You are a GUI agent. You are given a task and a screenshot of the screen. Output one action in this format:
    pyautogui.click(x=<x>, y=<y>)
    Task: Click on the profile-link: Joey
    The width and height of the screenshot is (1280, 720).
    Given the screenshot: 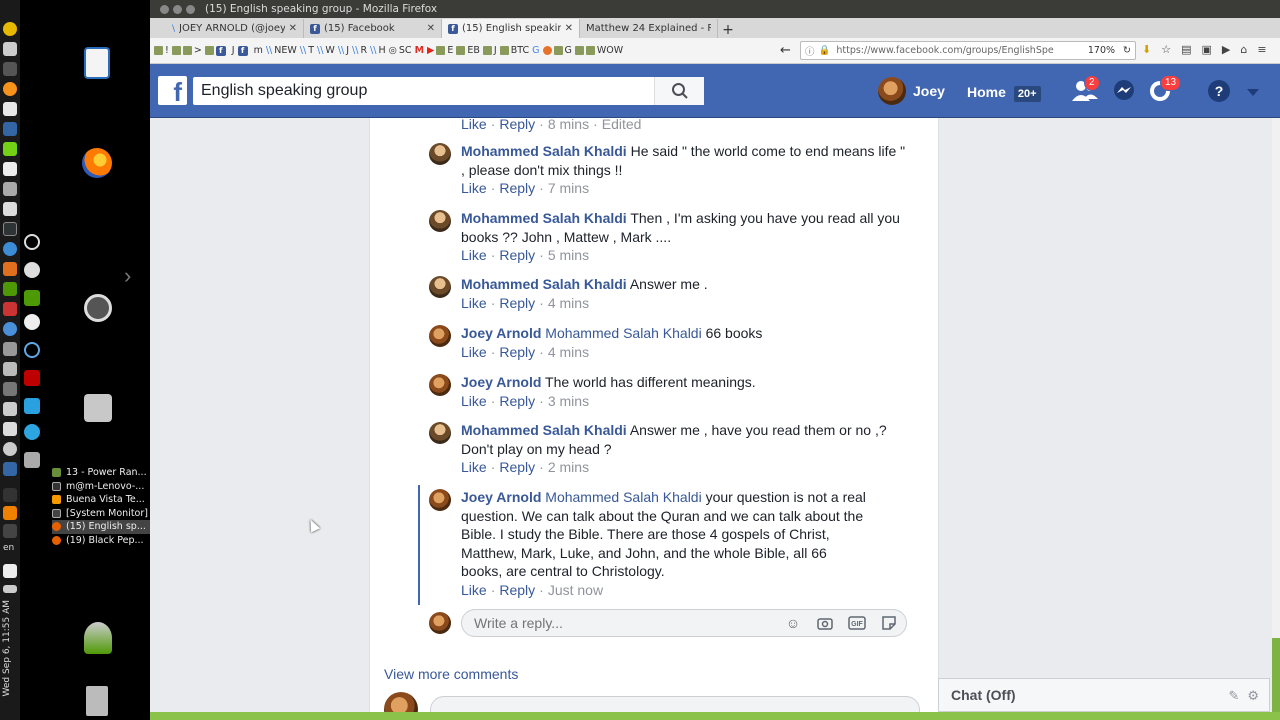 What is the action you would take?
    pyautogui.click(x=911, y=91)
    